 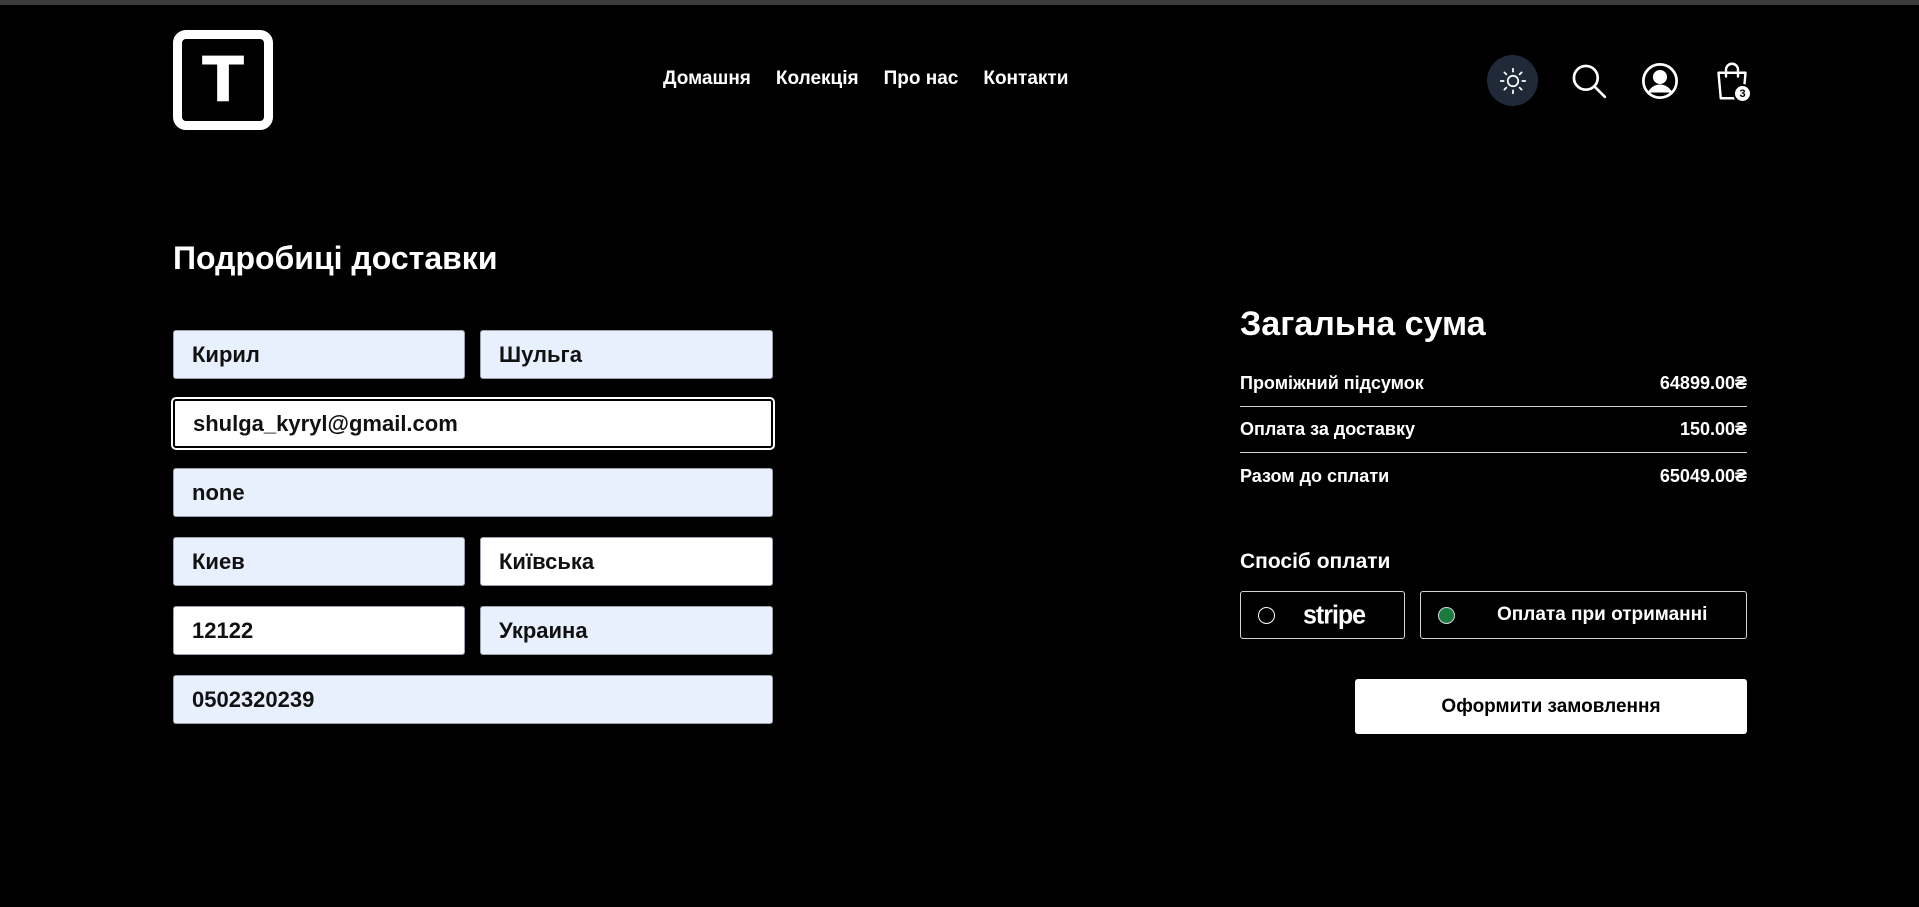 I want to click on total-value: 65049.00₴, so click(x=1703, y=475).